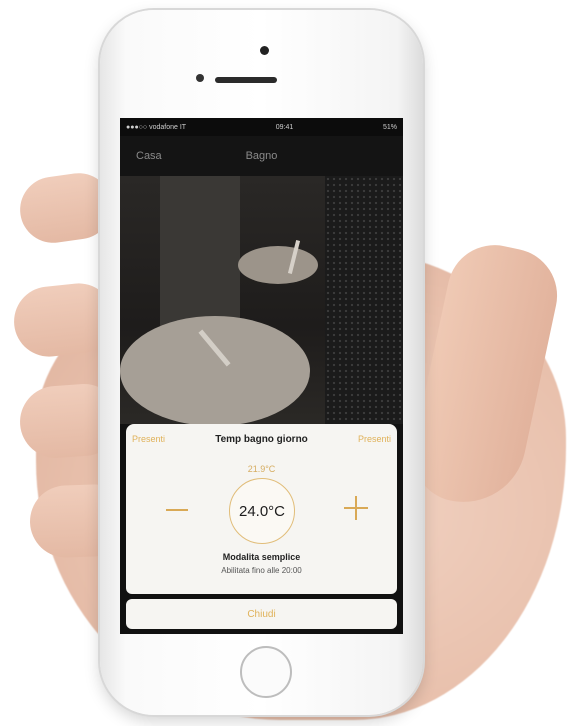  Describe the element at coordinates (200, 78) in the screenshot. I see `front-camera` at that location.